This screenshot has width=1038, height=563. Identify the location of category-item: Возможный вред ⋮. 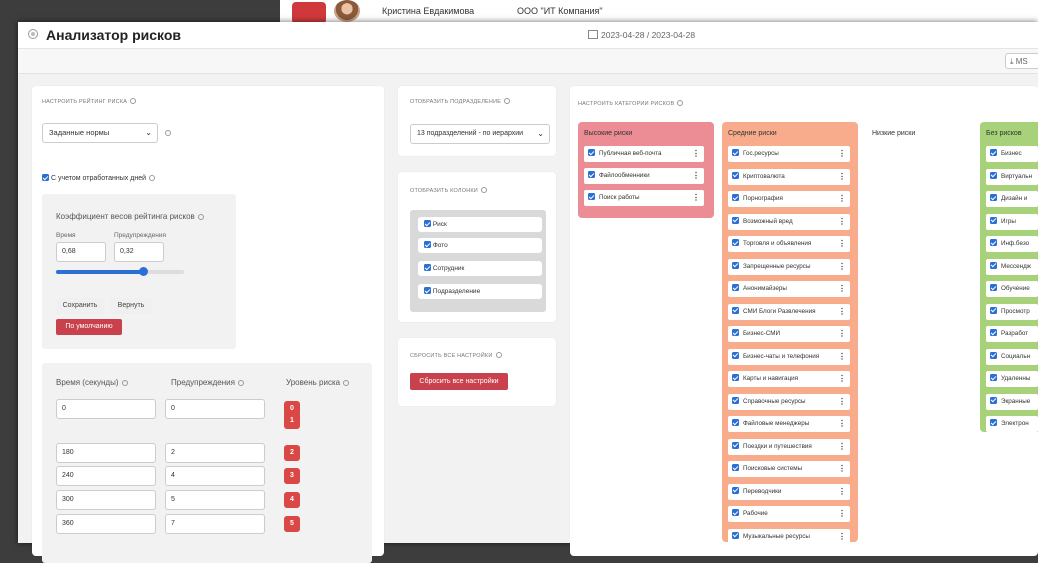
(789, 221).